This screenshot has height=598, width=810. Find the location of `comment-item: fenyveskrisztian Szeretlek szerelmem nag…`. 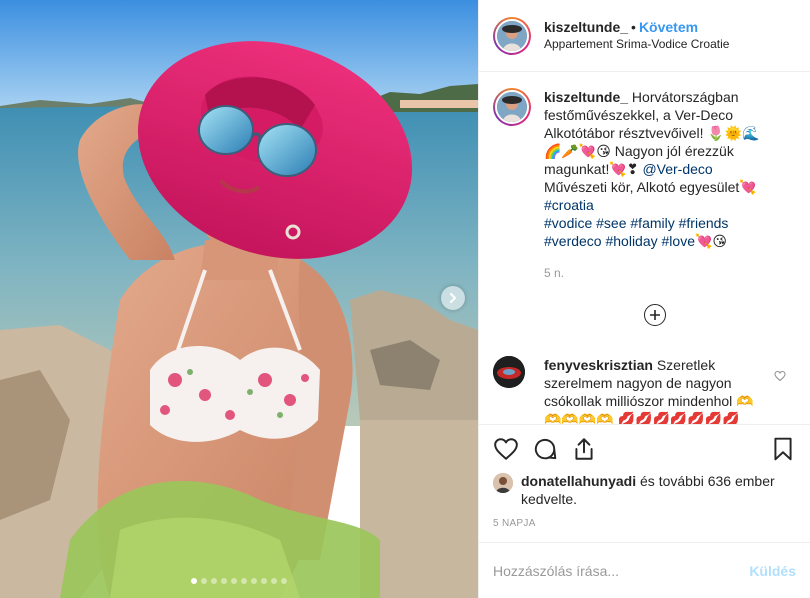

comment-item: fenyveskrisztian Szeretlek szerelmem nag… is located at coordinates (644, 390).